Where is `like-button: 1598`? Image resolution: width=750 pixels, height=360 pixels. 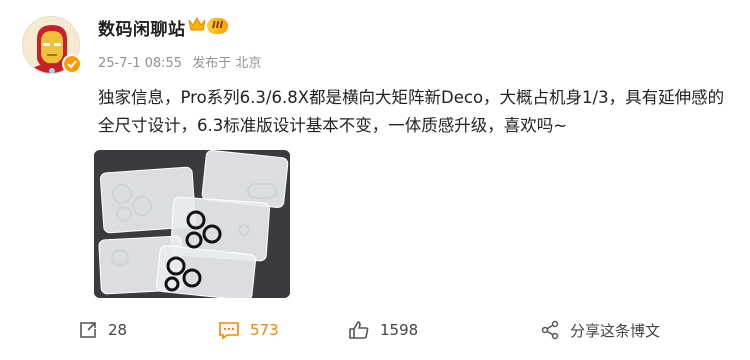
like-button: 1598 is located at coordinates (383, 330).